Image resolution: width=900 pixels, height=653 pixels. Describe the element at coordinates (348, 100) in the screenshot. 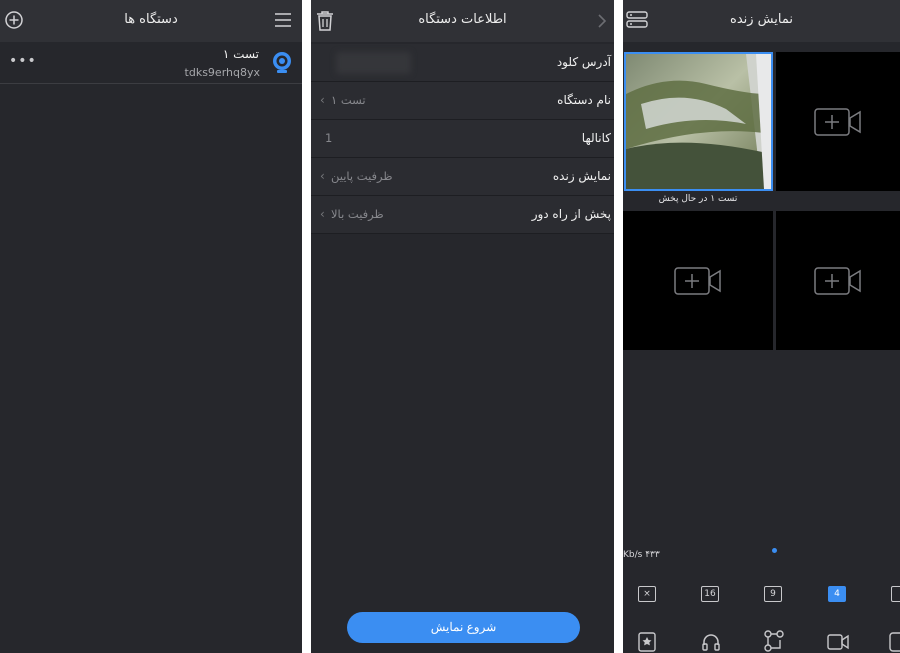

I see `info-value: تست ۱` at that location.